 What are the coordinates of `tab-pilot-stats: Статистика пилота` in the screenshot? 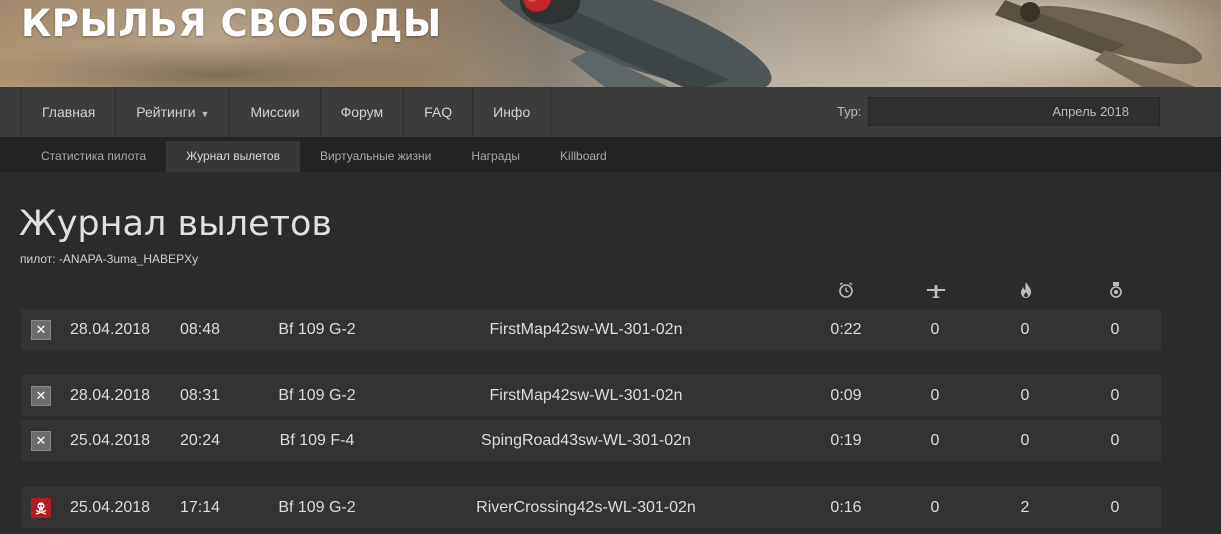 It's located at (93, 156).